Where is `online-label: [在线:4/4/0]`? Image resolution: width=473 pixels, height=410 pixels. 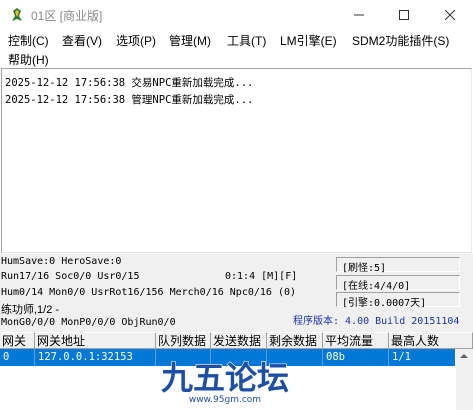 online-label: [在线:4/4/0] is located at coordinates (376, 286).